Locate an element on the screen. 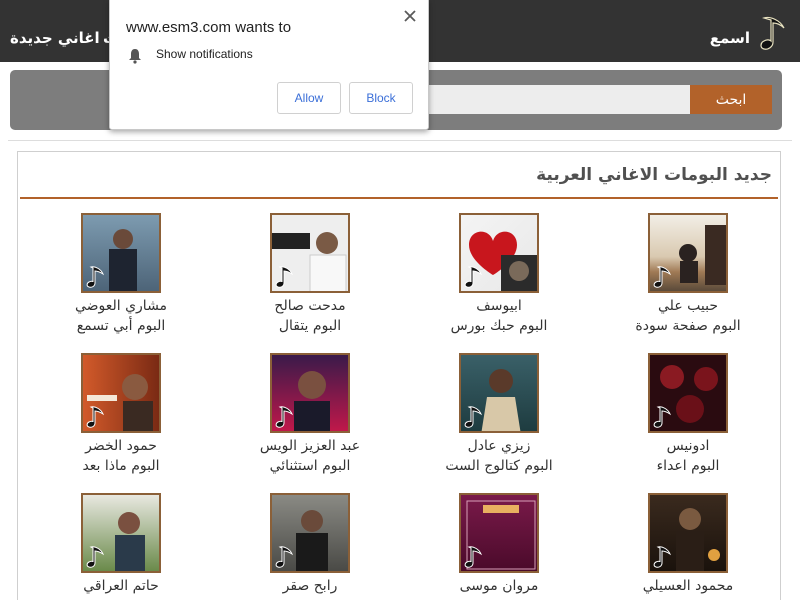 This screenshot has width=800, height=600. album-card: حبيب علي البوم صفحة سودة is located at coordinates (688, 280).